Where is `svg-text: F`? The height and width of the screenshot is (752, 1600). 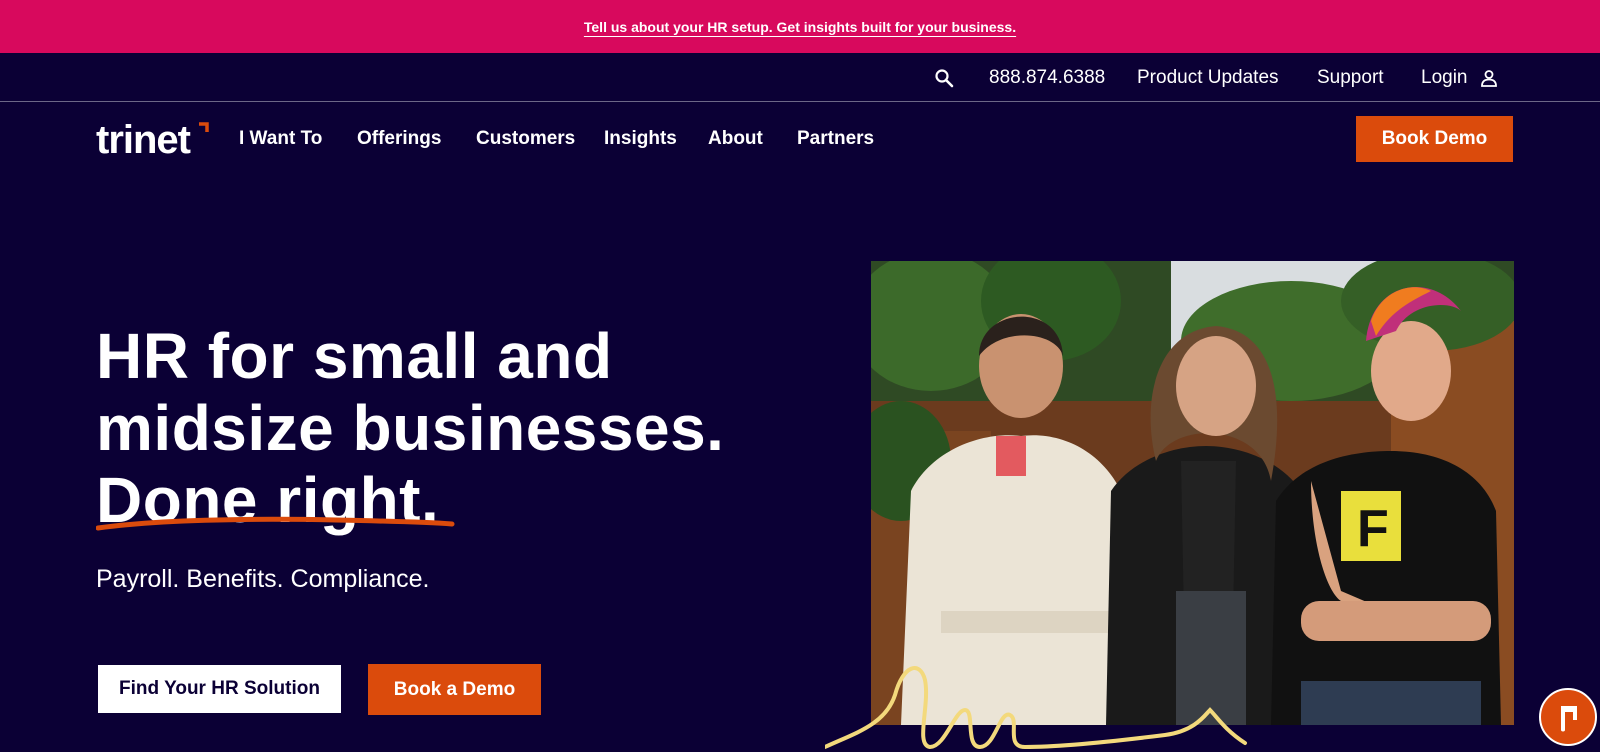 svg-text: F is located at coordinates (1373, 529).